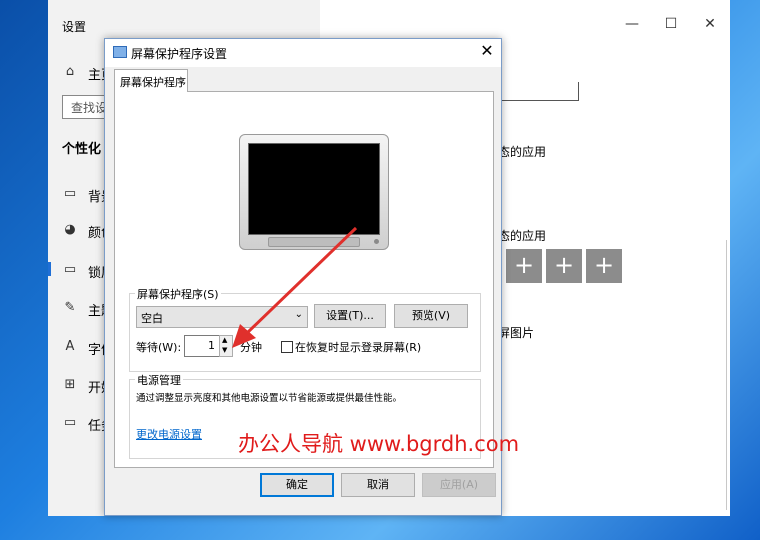 The height and width of the screenshot is (540, 760). Describe the element at coordinates (301, 281) in the screenshot. I see `arrow-line` at that location.